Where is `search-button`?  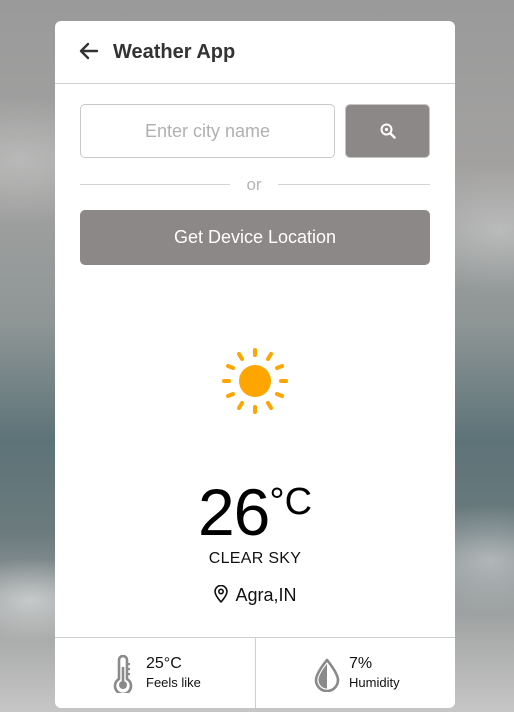
search-button is located at coordinates (387, 131).